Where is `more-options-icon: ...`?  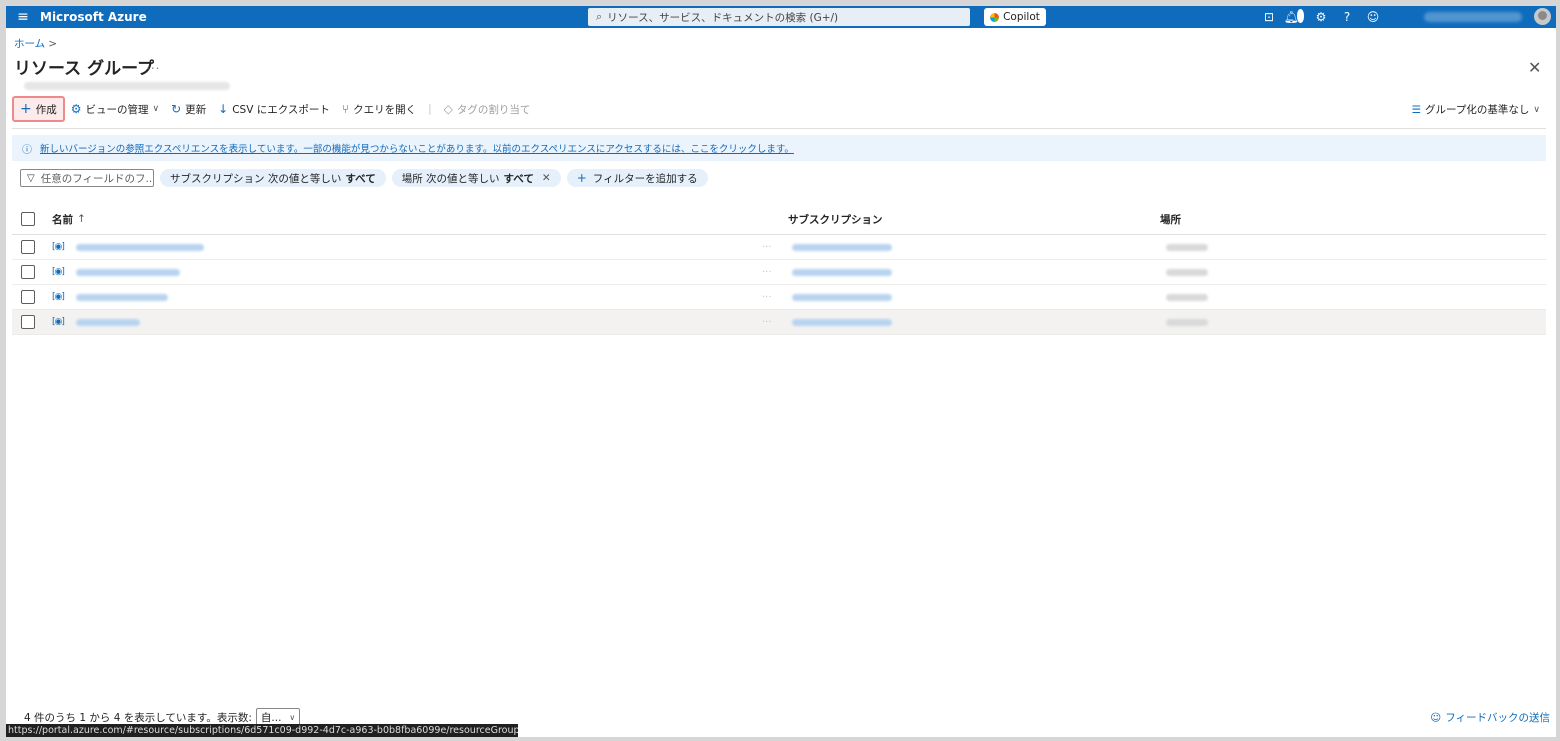
more-options-icon: ... is located at coordinates (153, 65).